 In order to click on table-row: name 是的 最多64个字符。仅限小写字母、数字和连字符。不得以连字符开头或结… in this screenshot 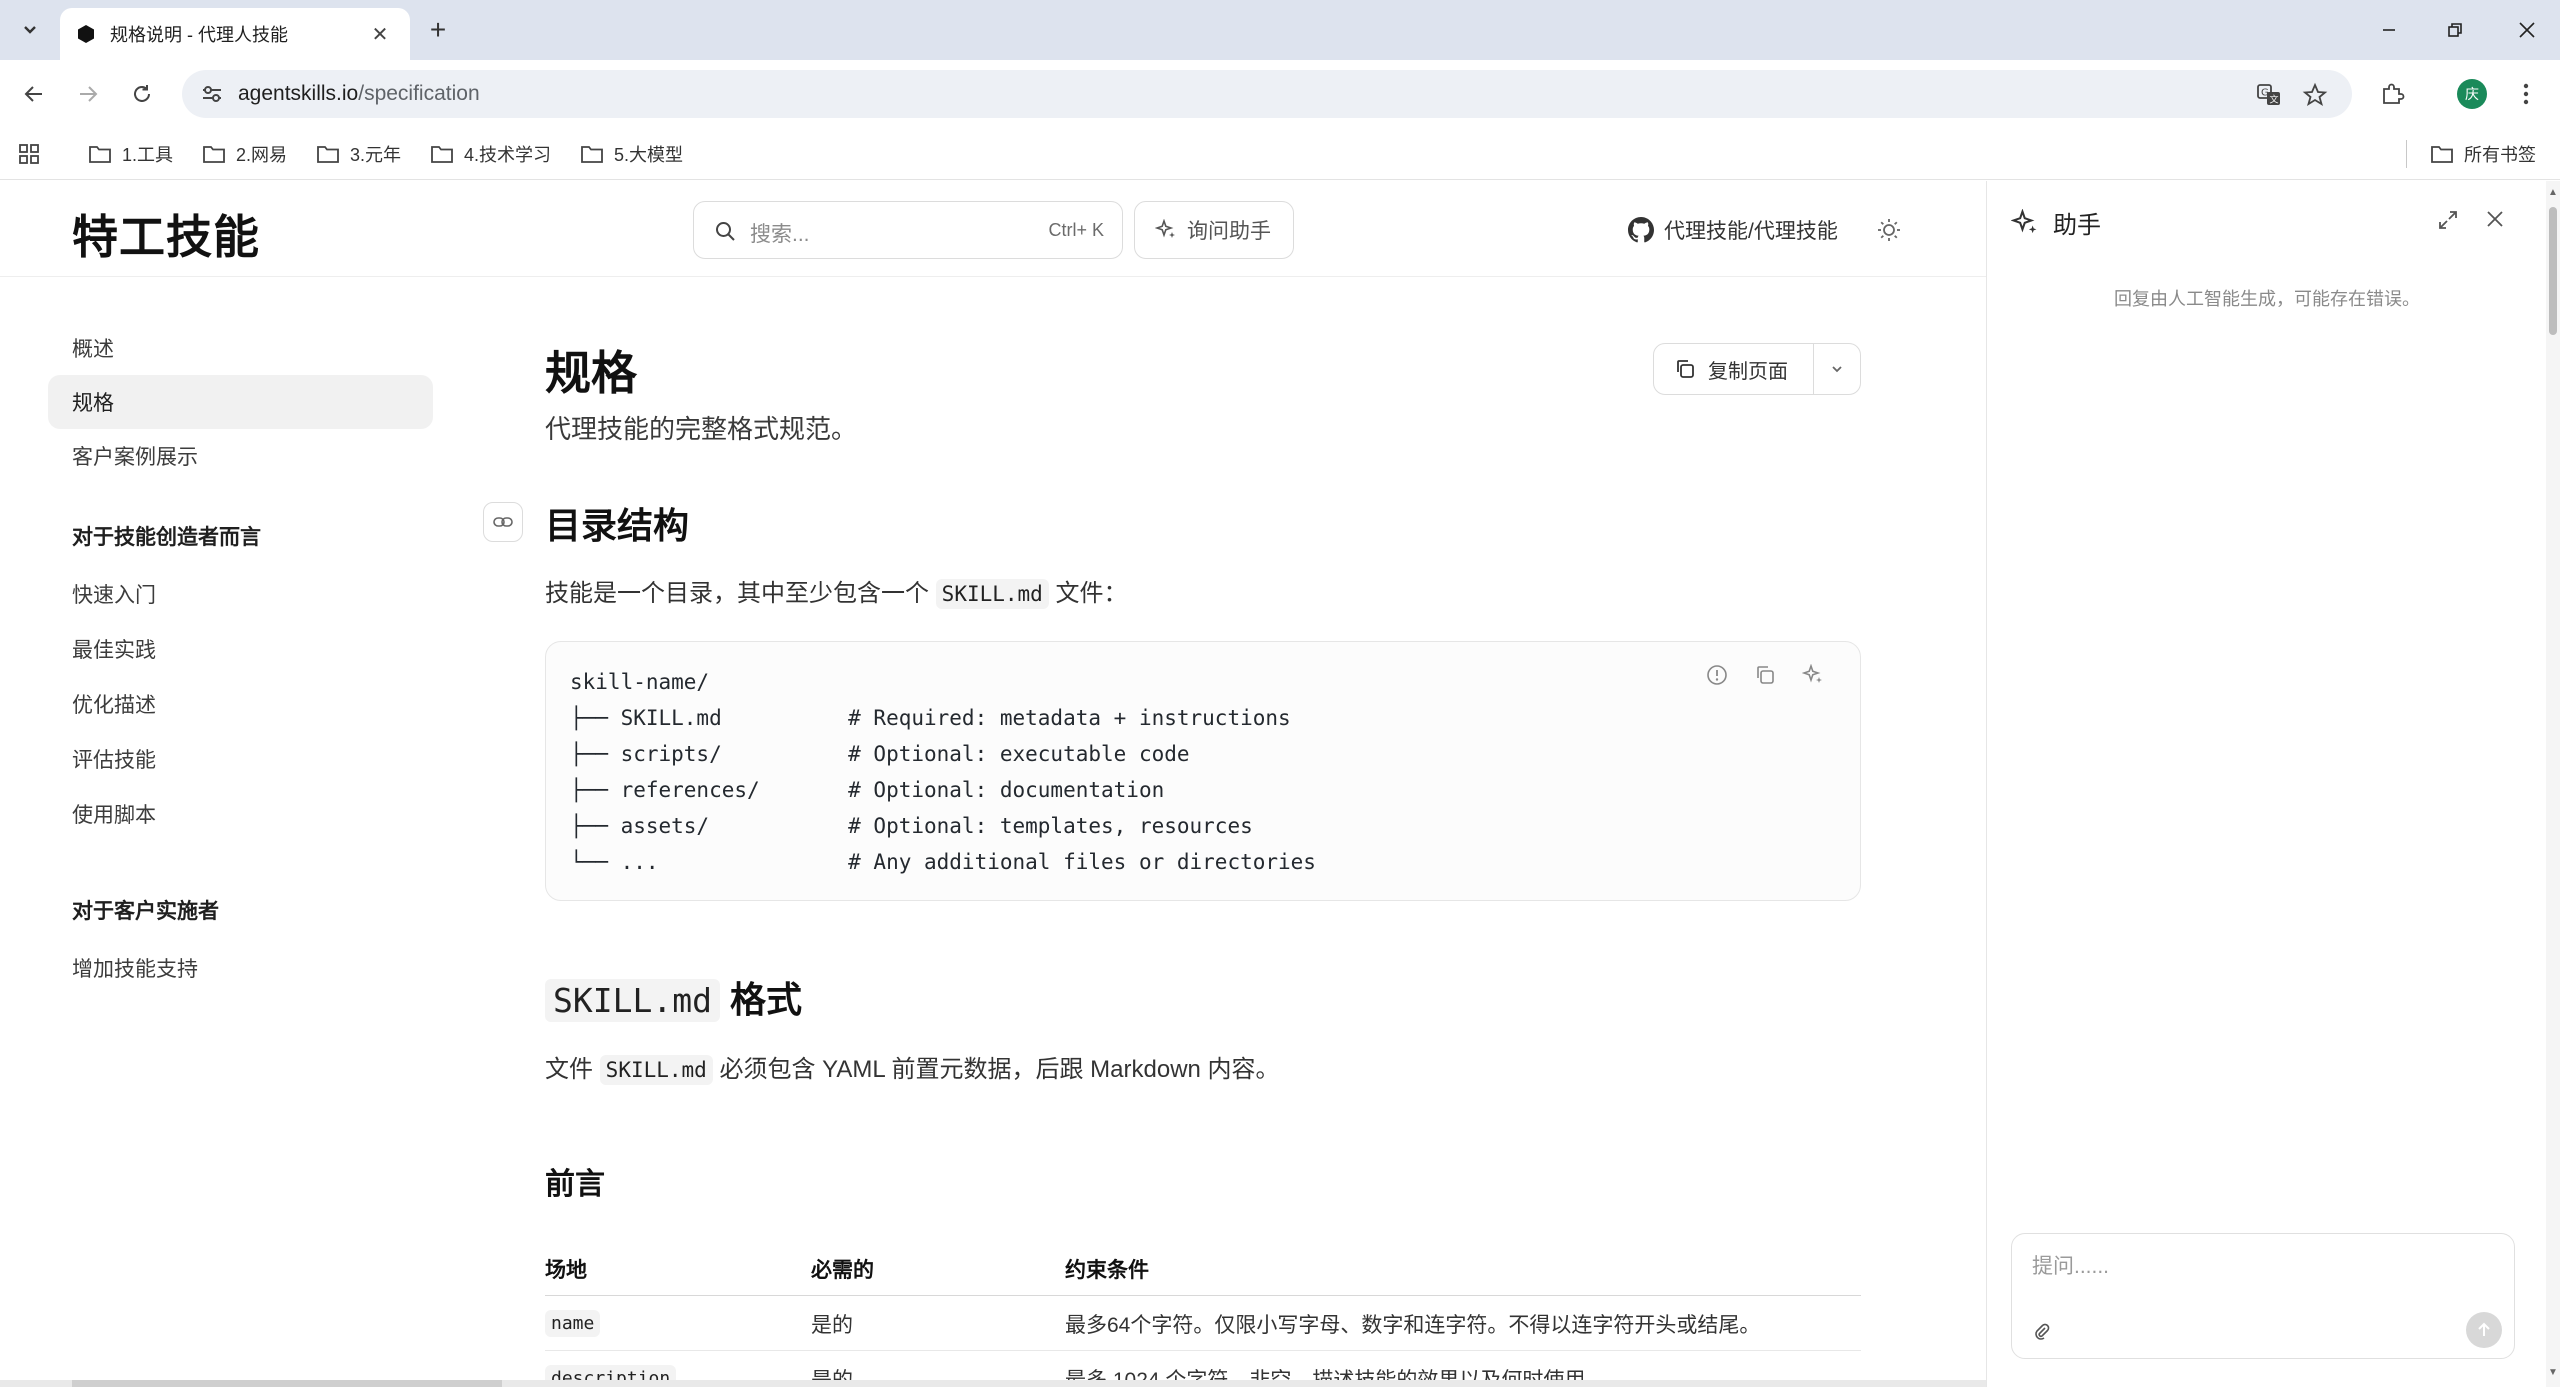, I will do `click(1203, 1323)`.